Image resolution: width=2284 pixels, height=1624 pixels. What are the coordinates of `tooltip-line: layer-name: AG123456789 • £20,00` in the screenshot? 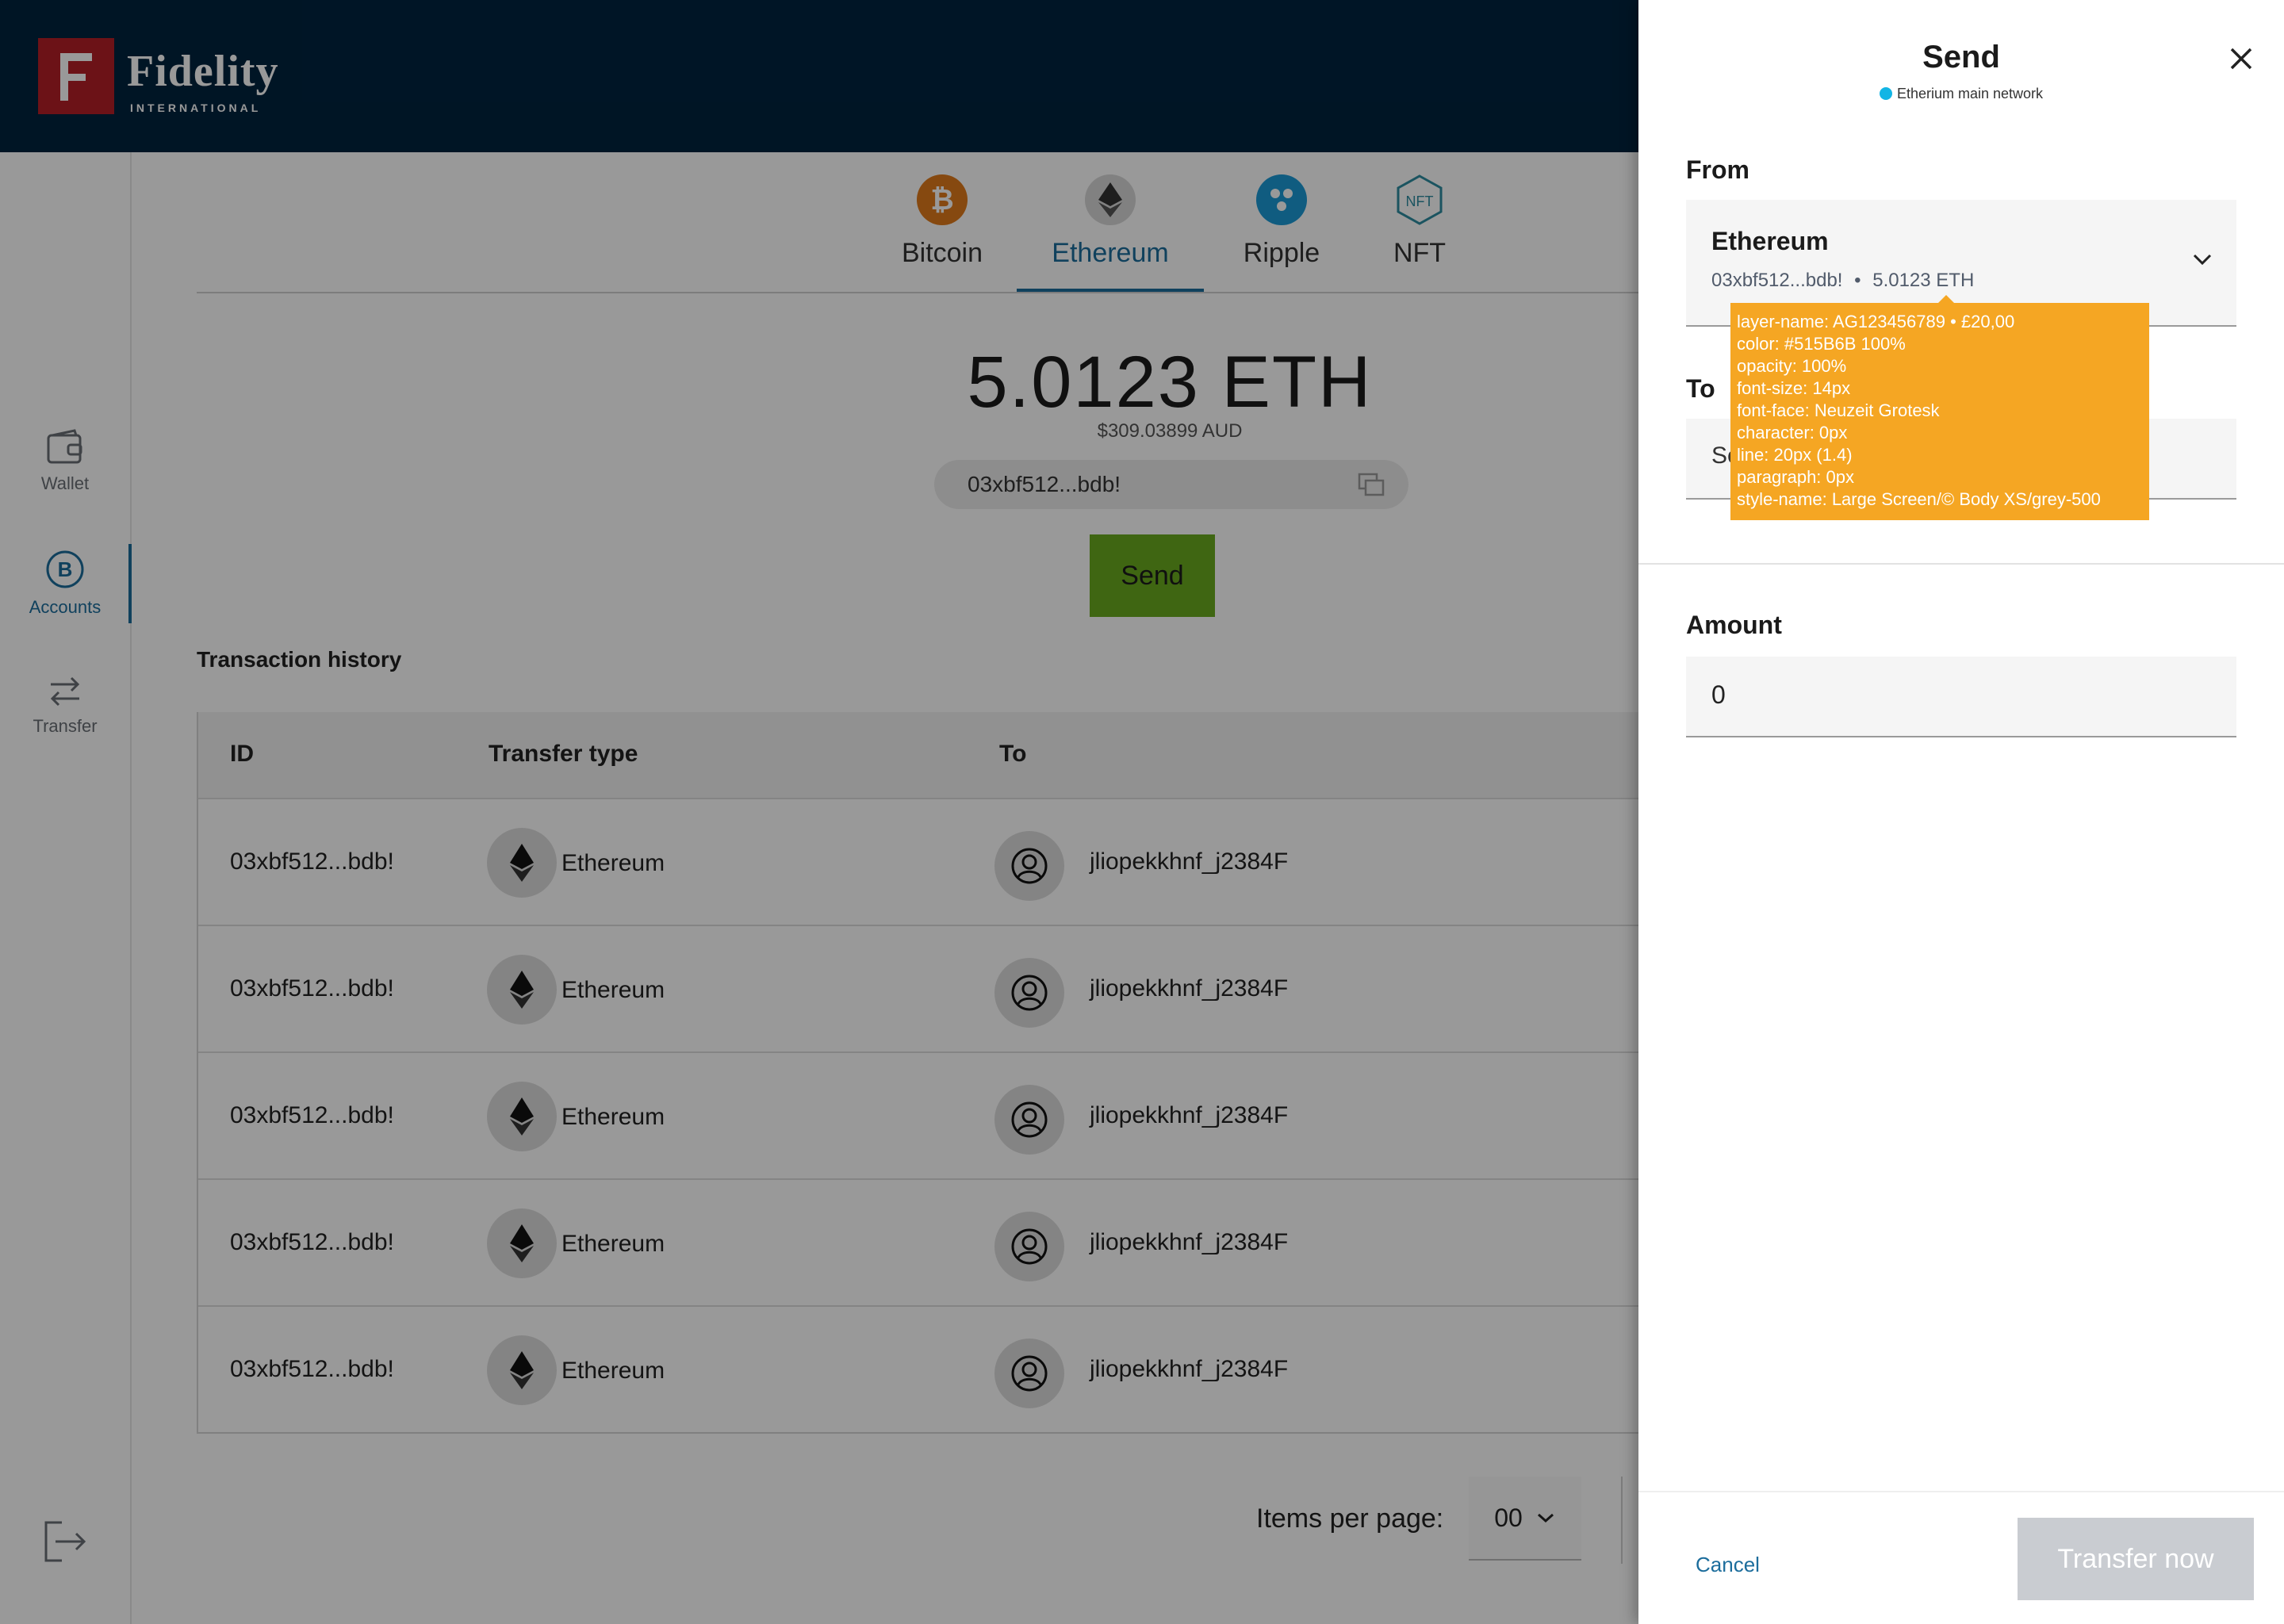 It's located at (1876, 321).